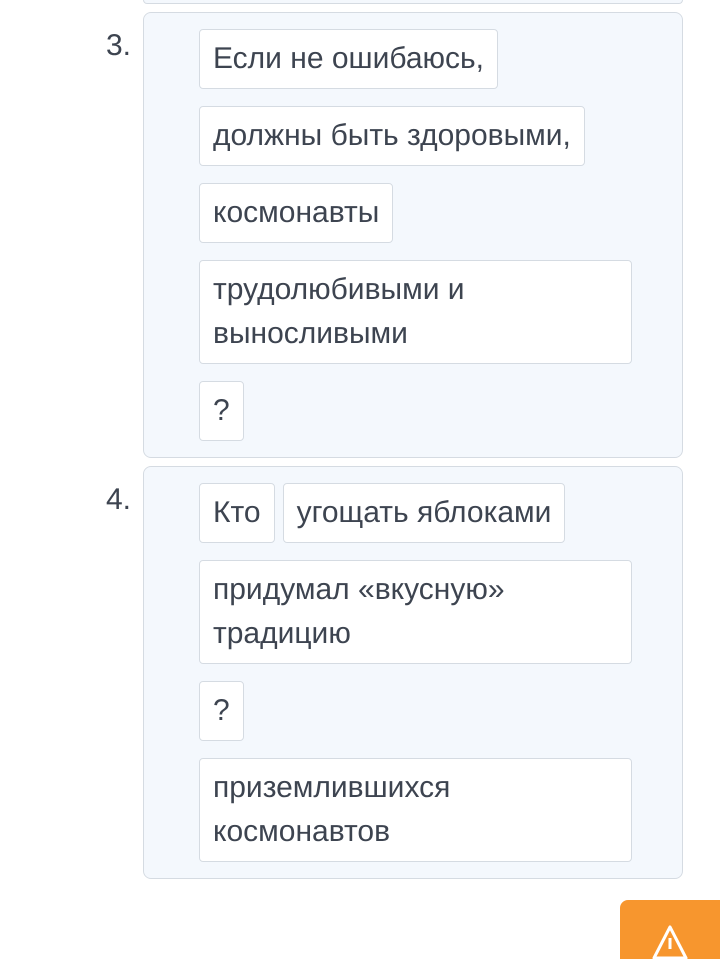  Describe the element at coordinates (670, 941) in the screenshot. I see `warning-icon` at that location.